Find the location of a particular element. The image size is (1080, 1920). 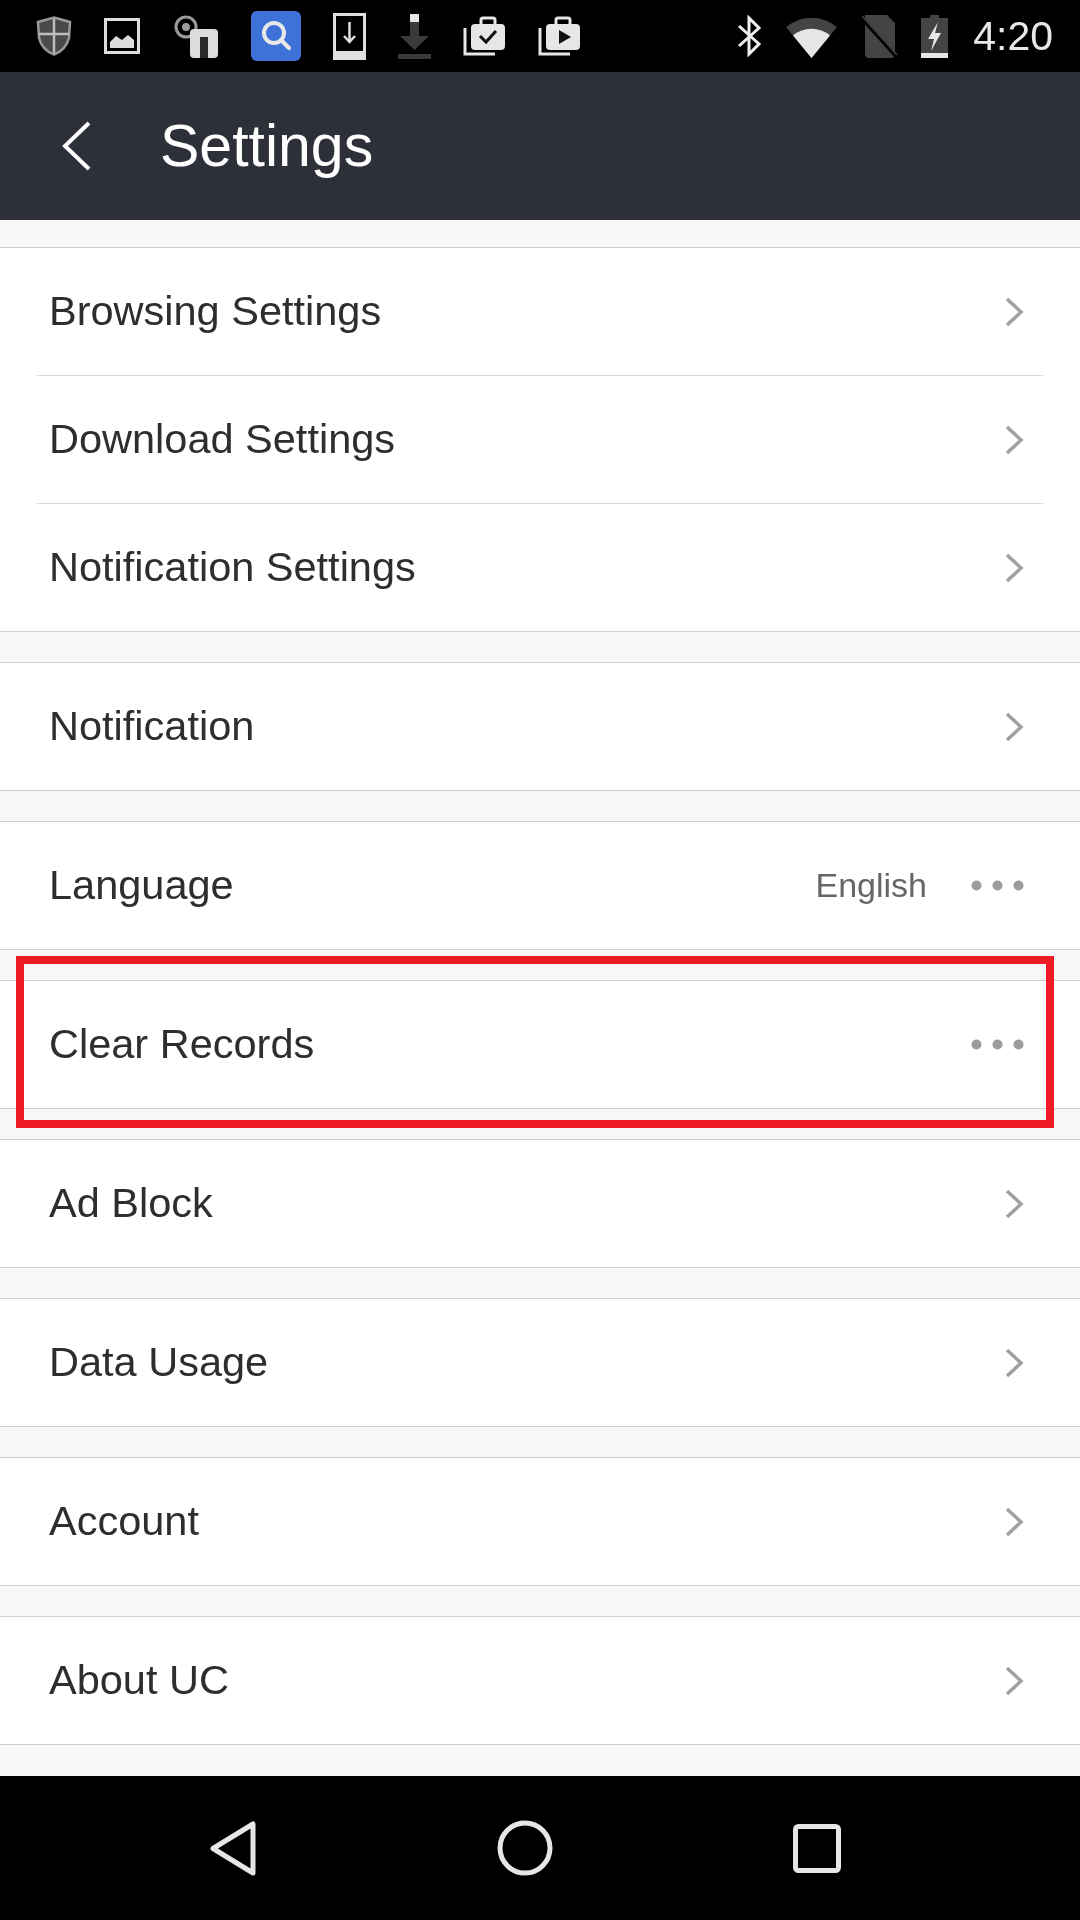

download-icon is located at coordinates (414, 36).